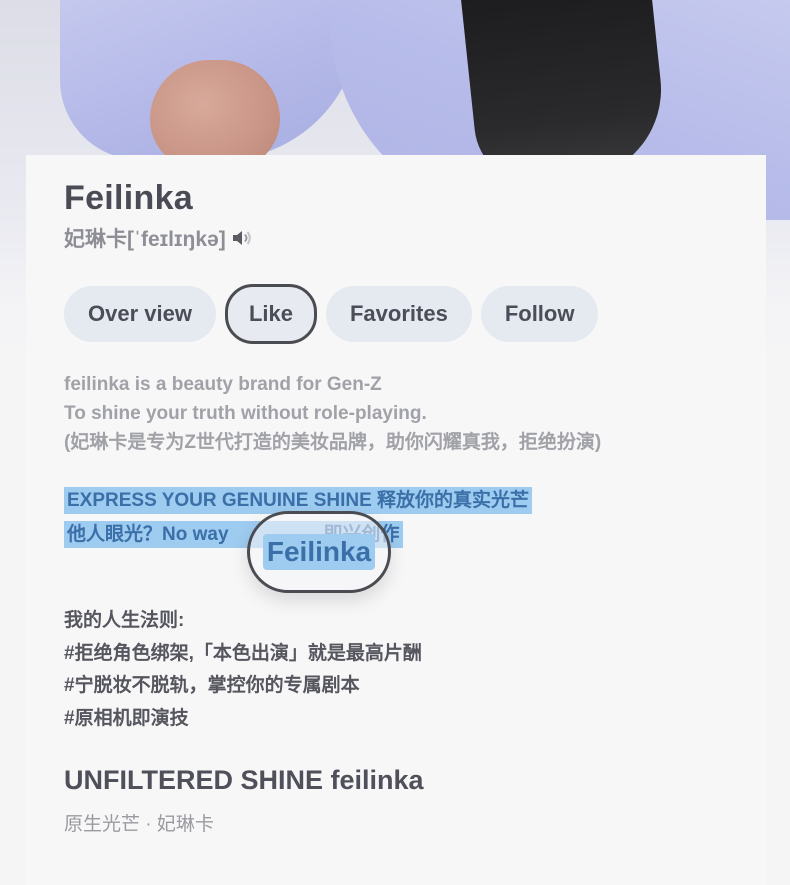 The height and width of the screenshot is (885, 790). I want to click on footer-subtitle: 原生光芒 · 妃琳卡, so click(139, 824).